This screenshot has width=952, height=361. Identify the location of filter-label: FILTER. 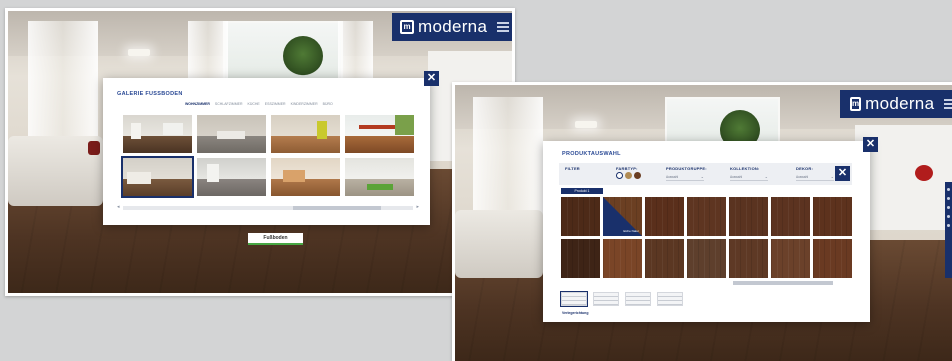
(572, 168).